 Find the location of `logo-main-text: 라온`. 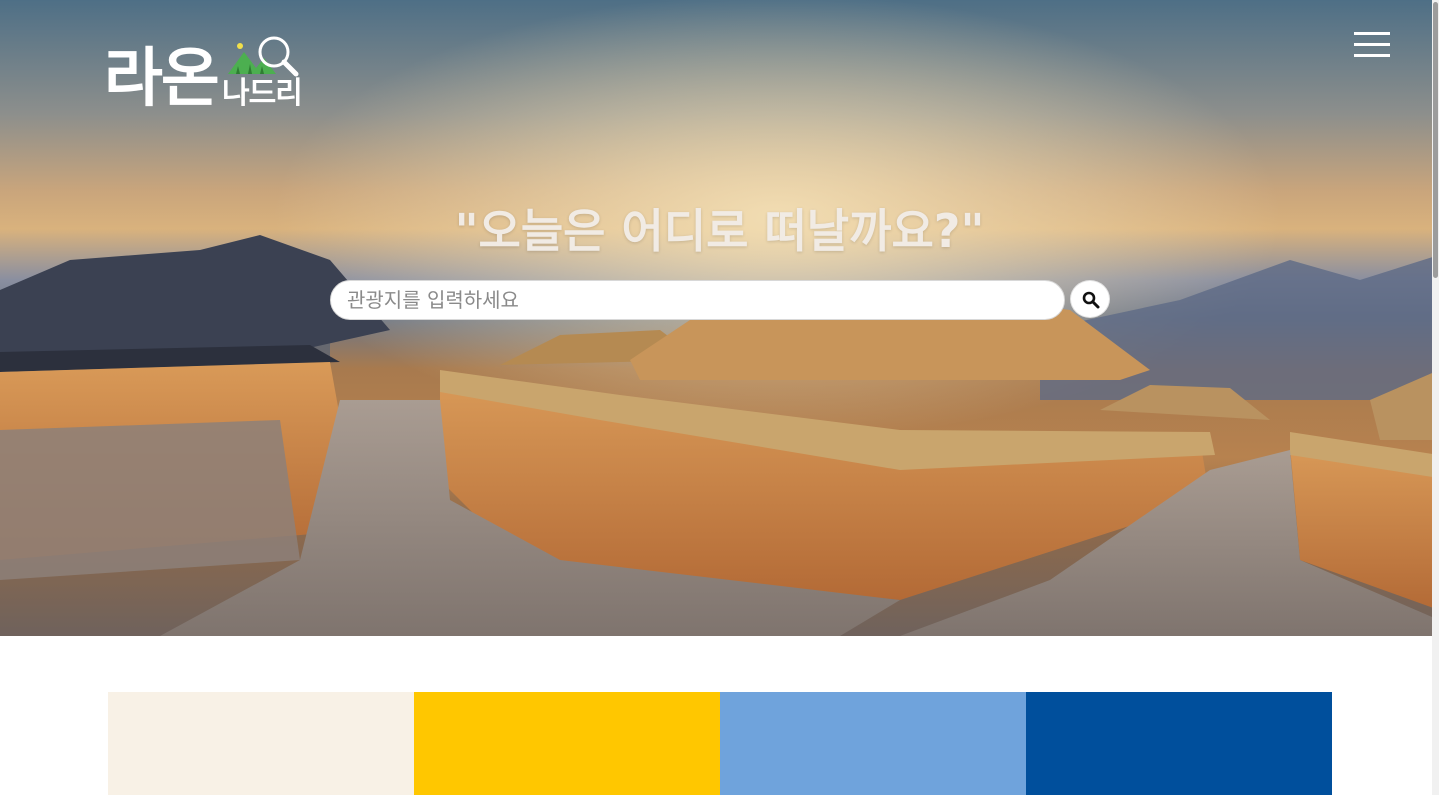

logo-main-text: 라온 is located at coordinates (162, 79).